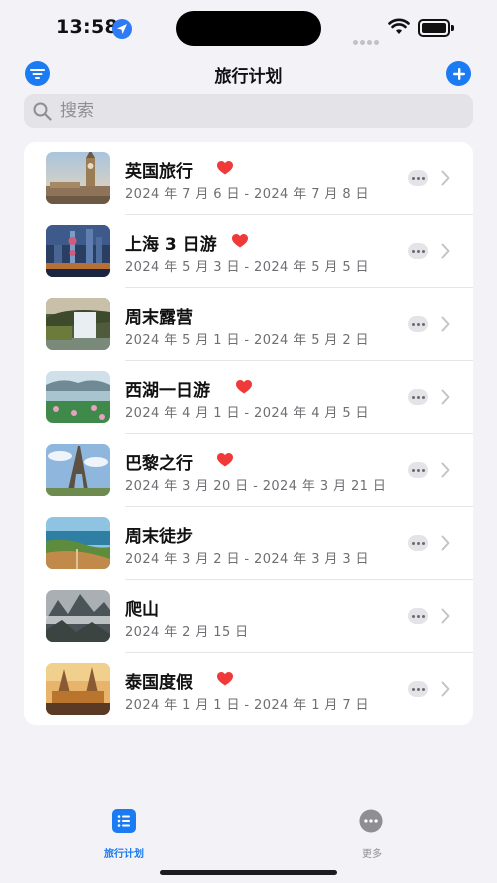 The height and width of the screenshot is (883, 497). Describe the element at coordinates (187, 632) in the screenshot. I see `trip-dates: 2024 年 2 月 15 日` at that location.